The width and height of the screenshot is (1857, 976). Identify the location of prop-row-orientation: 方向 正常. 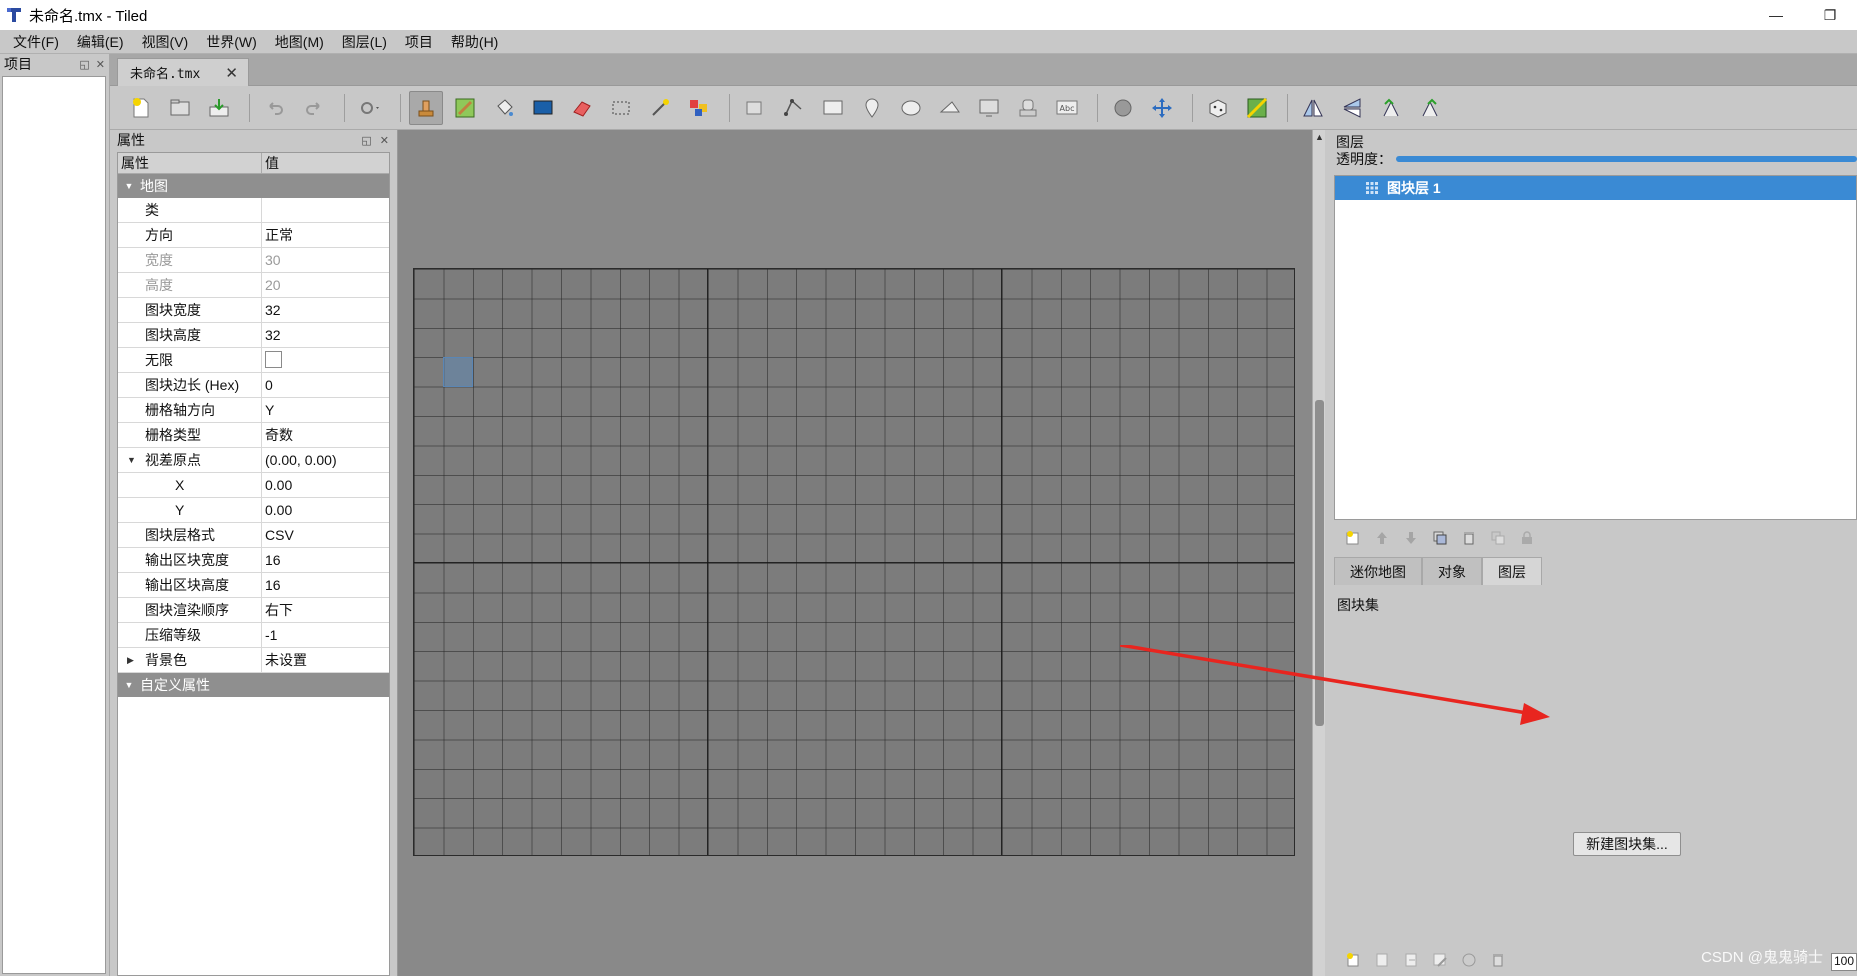
(253, 235).